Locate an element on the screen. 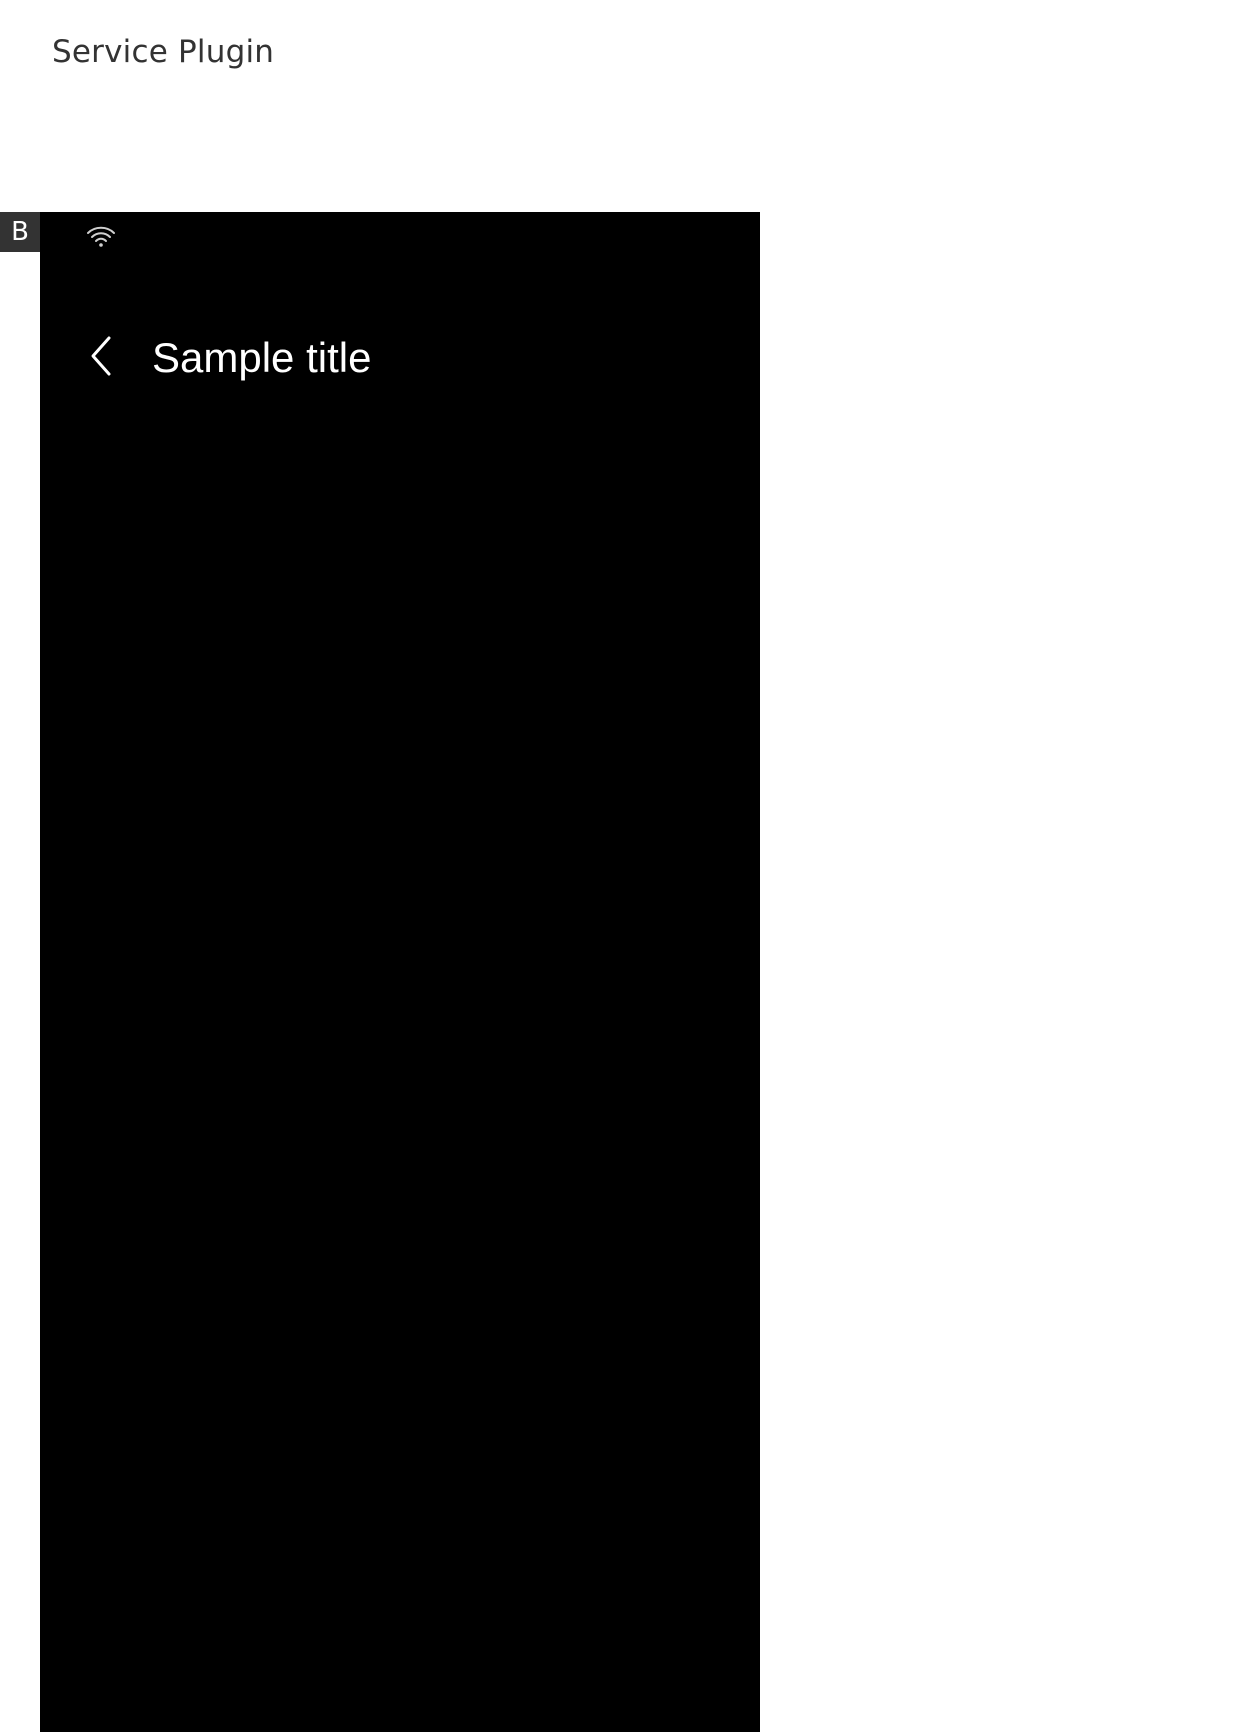 Image resolution: width=1240 pixels, height=1732 pixels. app-header: Sample title is located at coordinates (400, 356).